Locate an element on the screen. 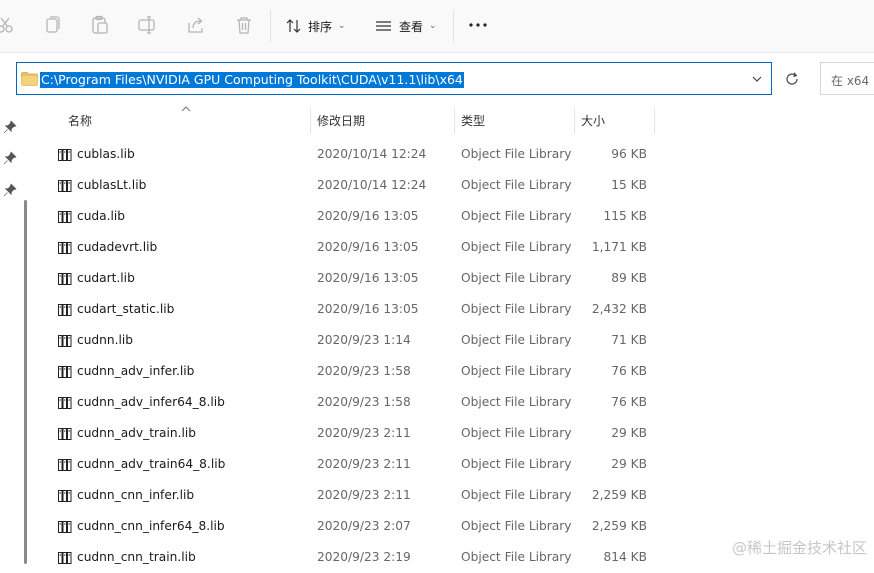 The height and width of the screenshot is (573, 874). file-size: 1,171 KB is located at coordinates (619, 247).